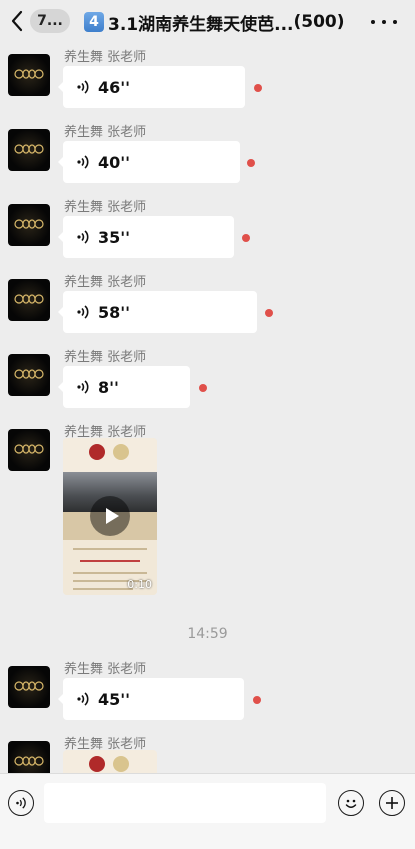  I want to click on voice-mode-icon, so click(21, 803).